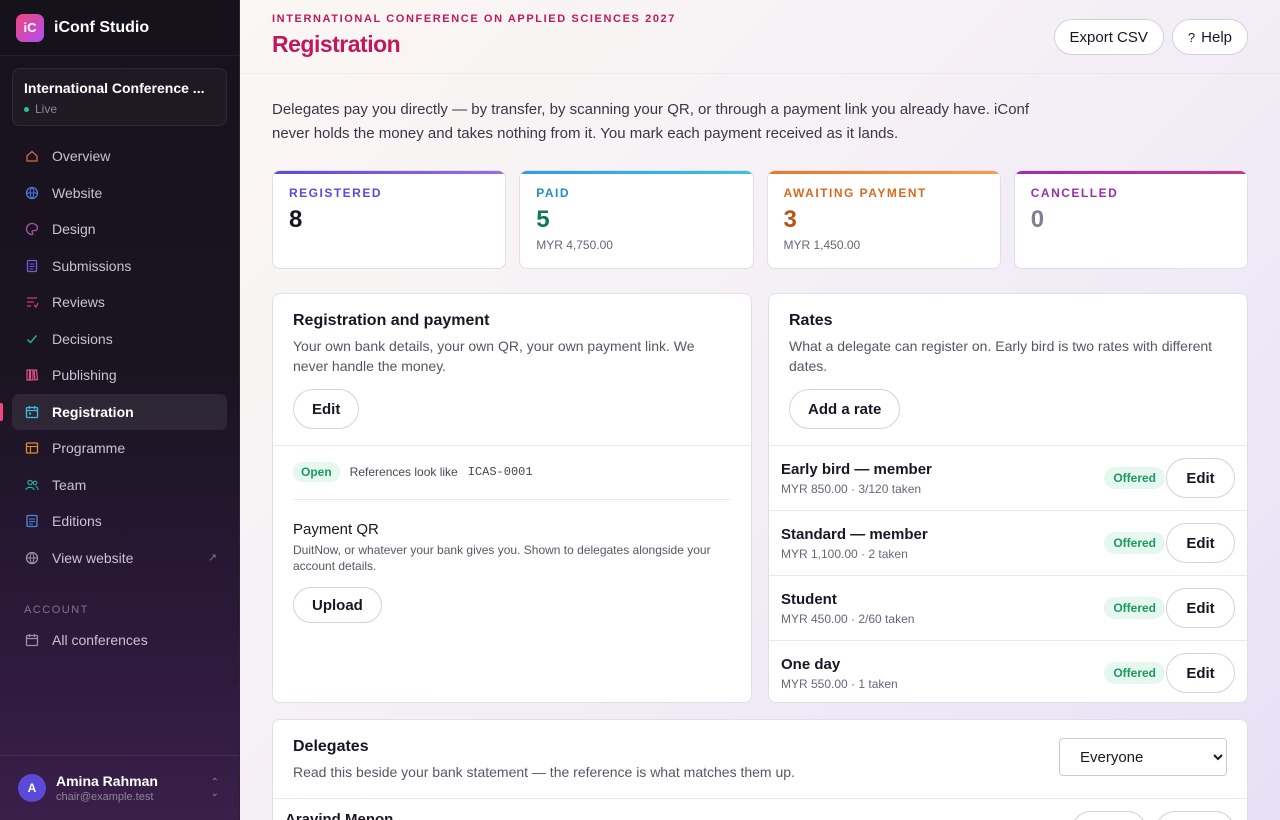 The height and width of the screenshot is (820, 1280). I want to click on stat-card-paid: PAID 5 MYR 4,750.00, so click(636, 219).